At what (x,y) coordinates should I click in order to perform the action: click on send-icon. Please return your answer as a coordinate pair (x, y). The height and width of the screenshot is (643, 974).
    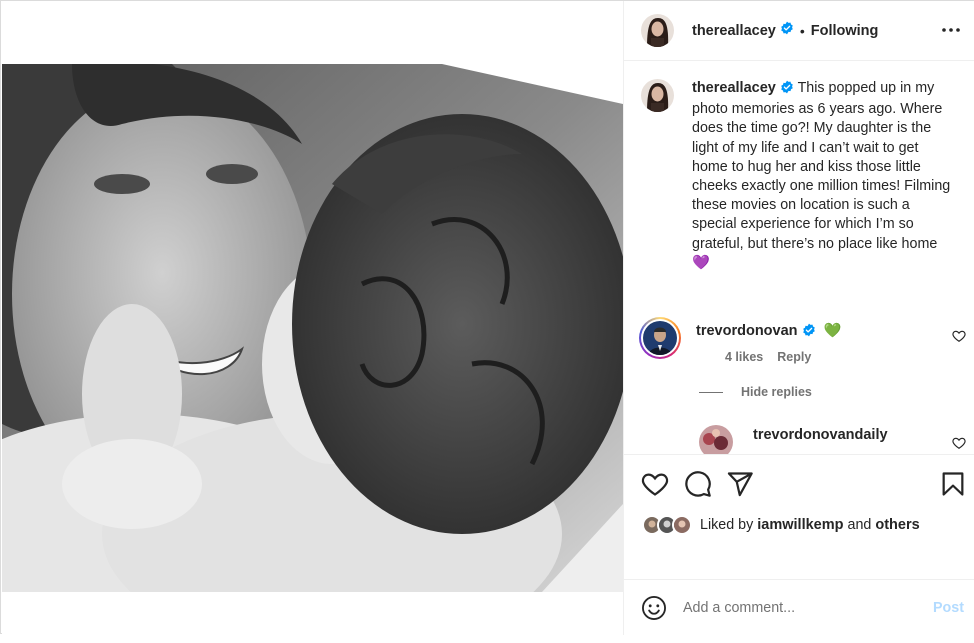
    Looking at the image, I should click on (740, 484).